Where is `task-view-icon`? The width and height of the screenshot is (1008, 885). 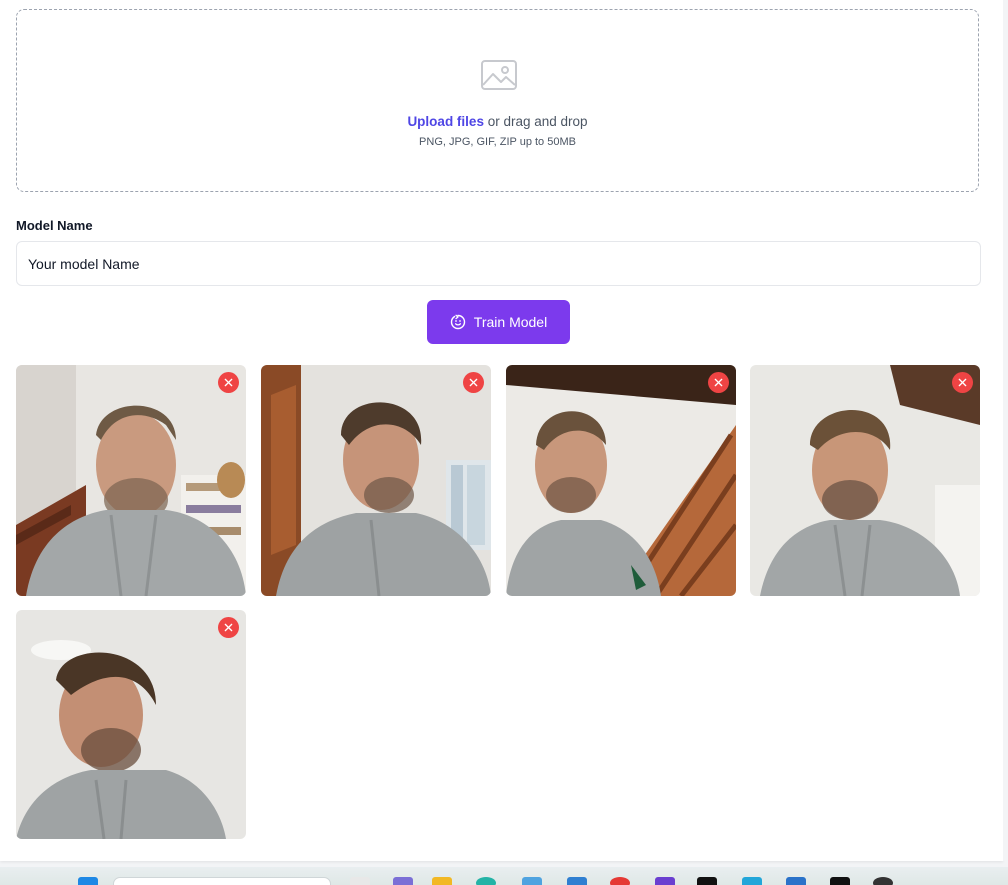 task-view-icon is located at coordinates (360, 881).